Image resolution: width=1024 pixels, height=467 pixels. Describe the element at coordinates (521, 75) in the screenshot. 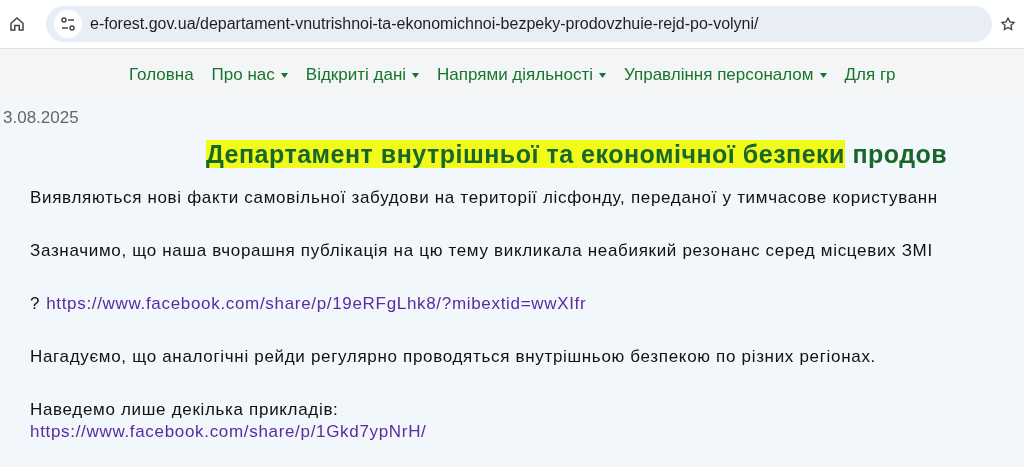

I see `nav-link: Напрями діяльності` at that location.